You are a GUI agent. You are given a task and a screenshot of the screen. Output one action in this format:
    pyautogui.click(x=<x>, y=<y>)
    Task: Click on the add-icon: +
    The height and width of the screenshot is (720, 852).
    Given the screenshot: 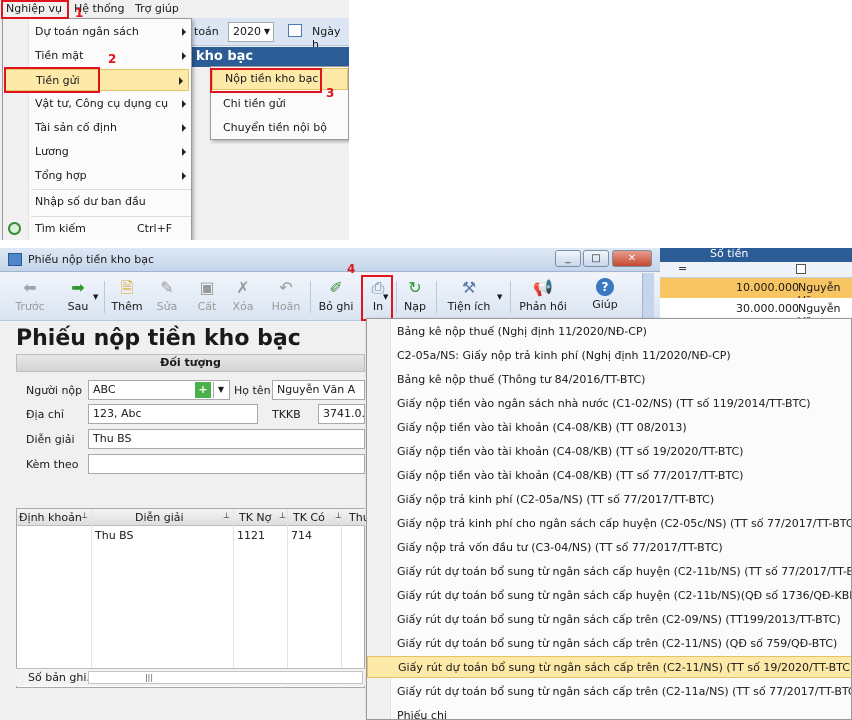 What is the action you would take?
    pyautogui.click(x=203, y=390)
    